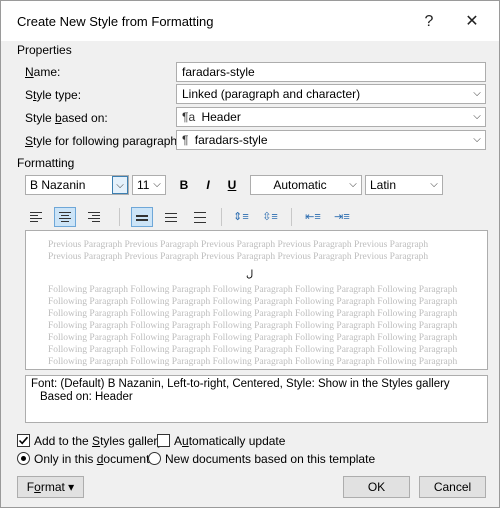 Image resolution: width=500 pixels, height=508 pixels. I want to click on name-label: Name:, so click(43, 72).